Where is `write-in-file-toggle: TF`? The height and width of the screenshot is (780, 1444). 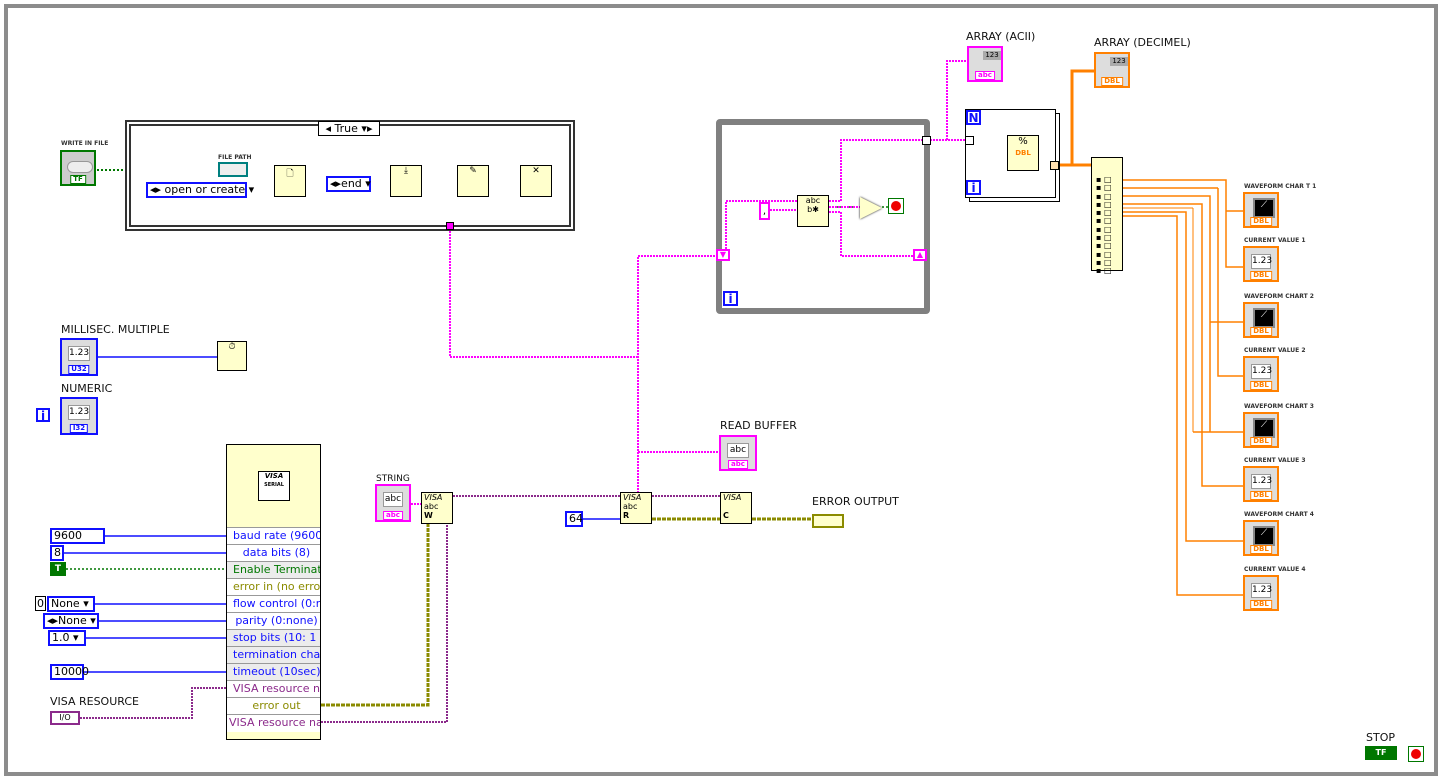
write-in-file-toggle: TF is located at coordinates (78, 168).